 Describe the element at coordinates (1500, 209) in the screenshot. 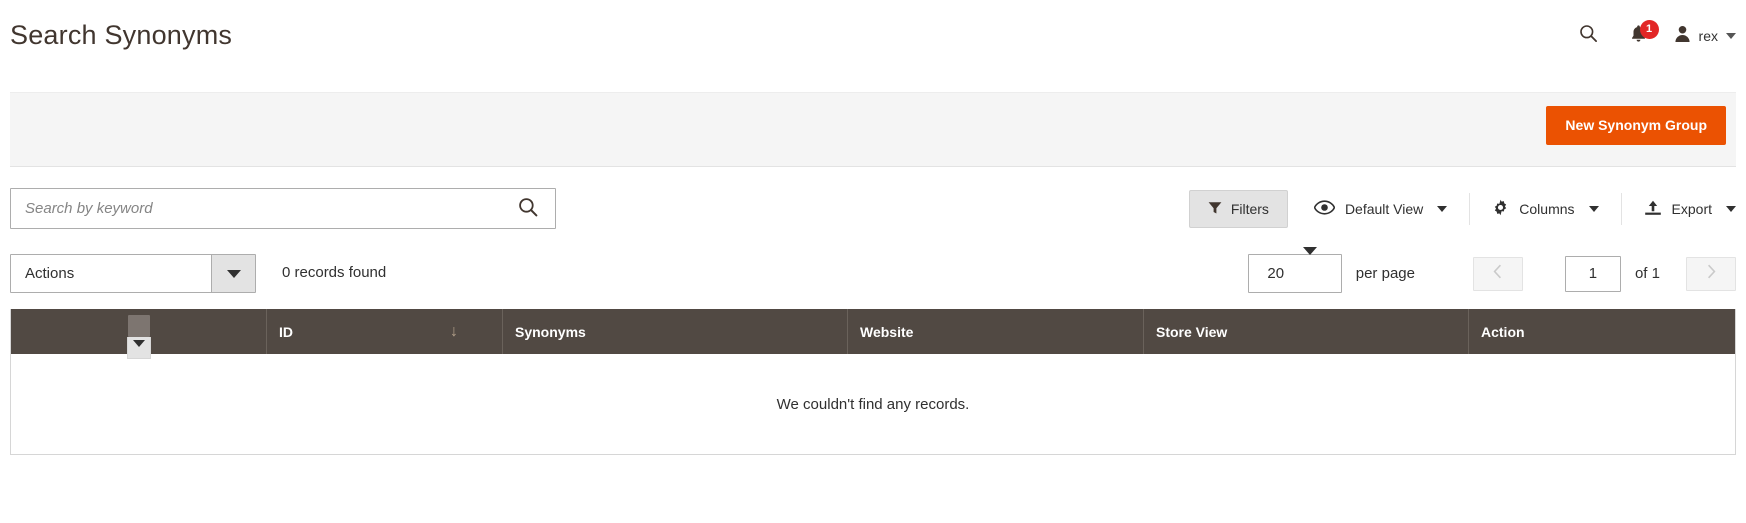

I see `gear-icon` at that location.